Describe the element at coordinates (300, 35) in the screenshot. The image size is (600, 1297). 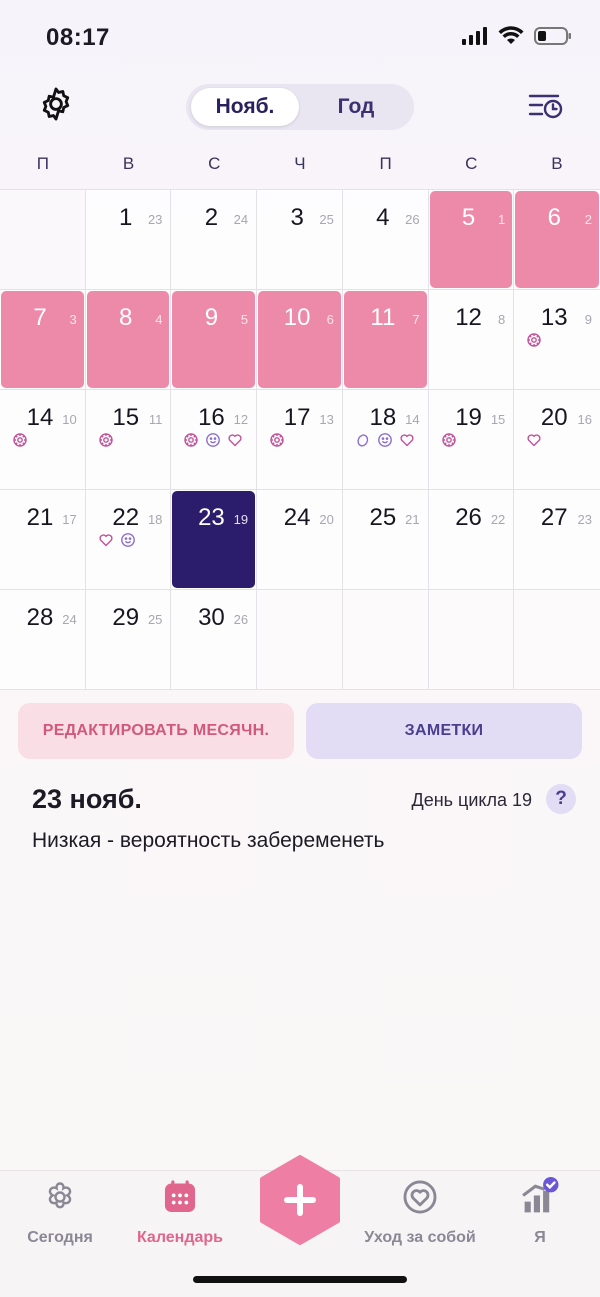
I see `status-bar: 08:17` at that location.